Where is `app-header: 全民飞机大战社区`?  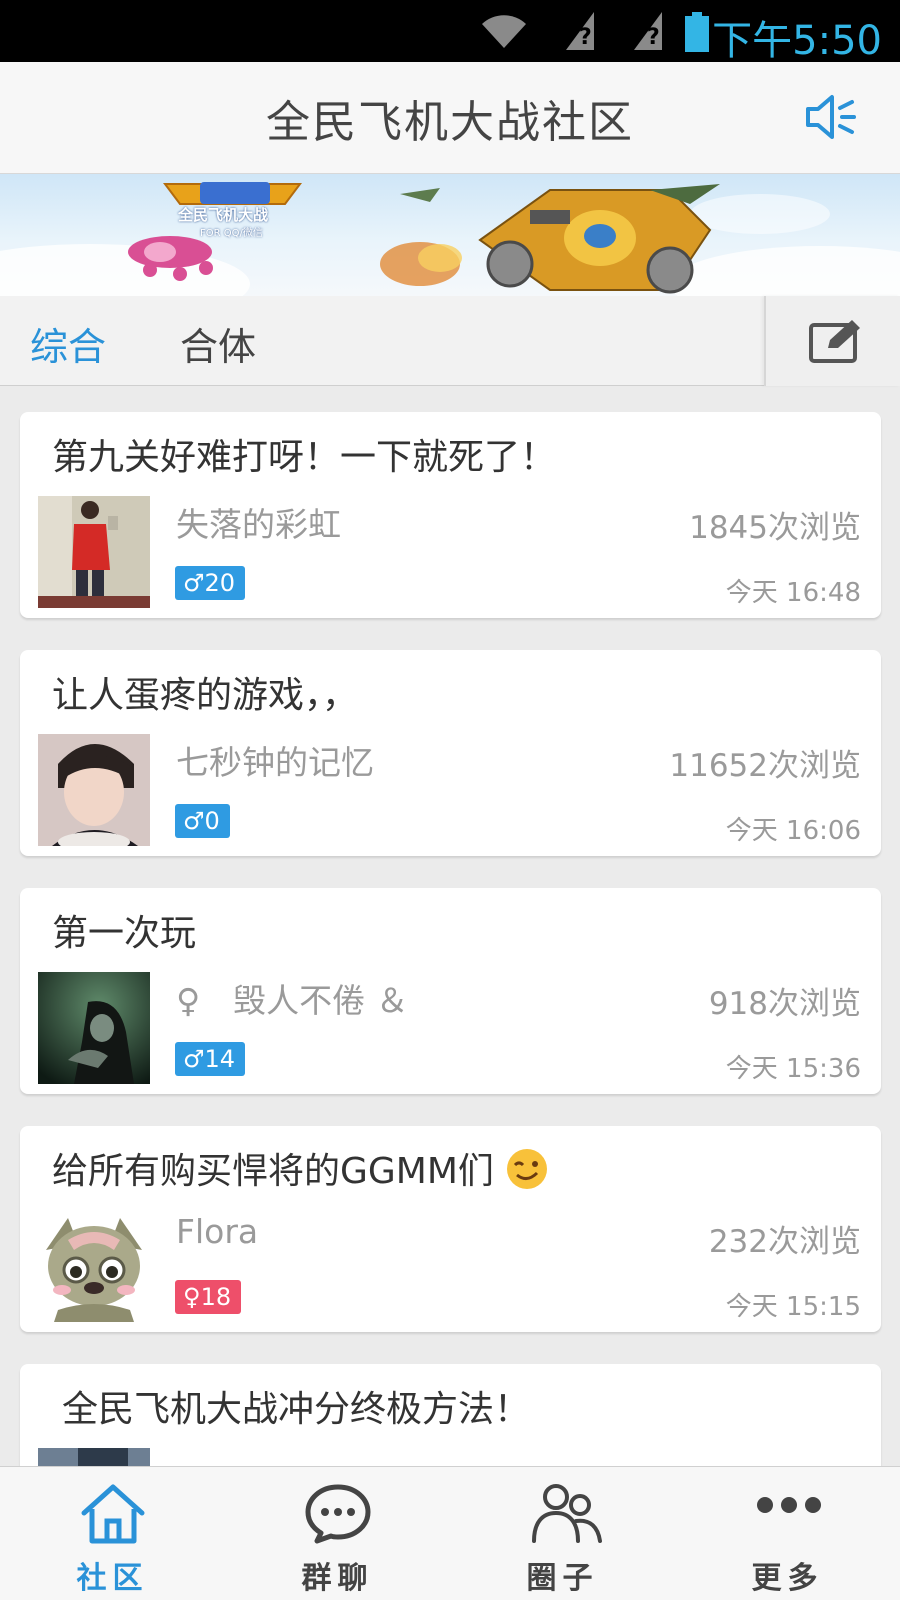 app-header: 全民飞机大战社区 is located at coordinates (450, 118).